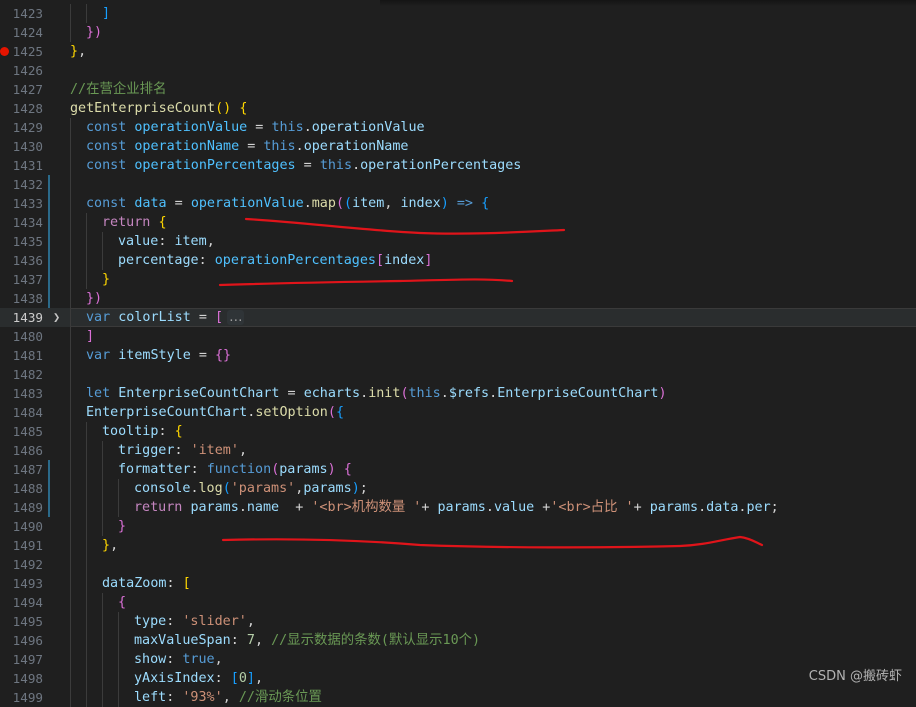 This screenshot has width=916, height=707. I want to click on code-line: 1495 type: 'slider',, so click(458, 621).